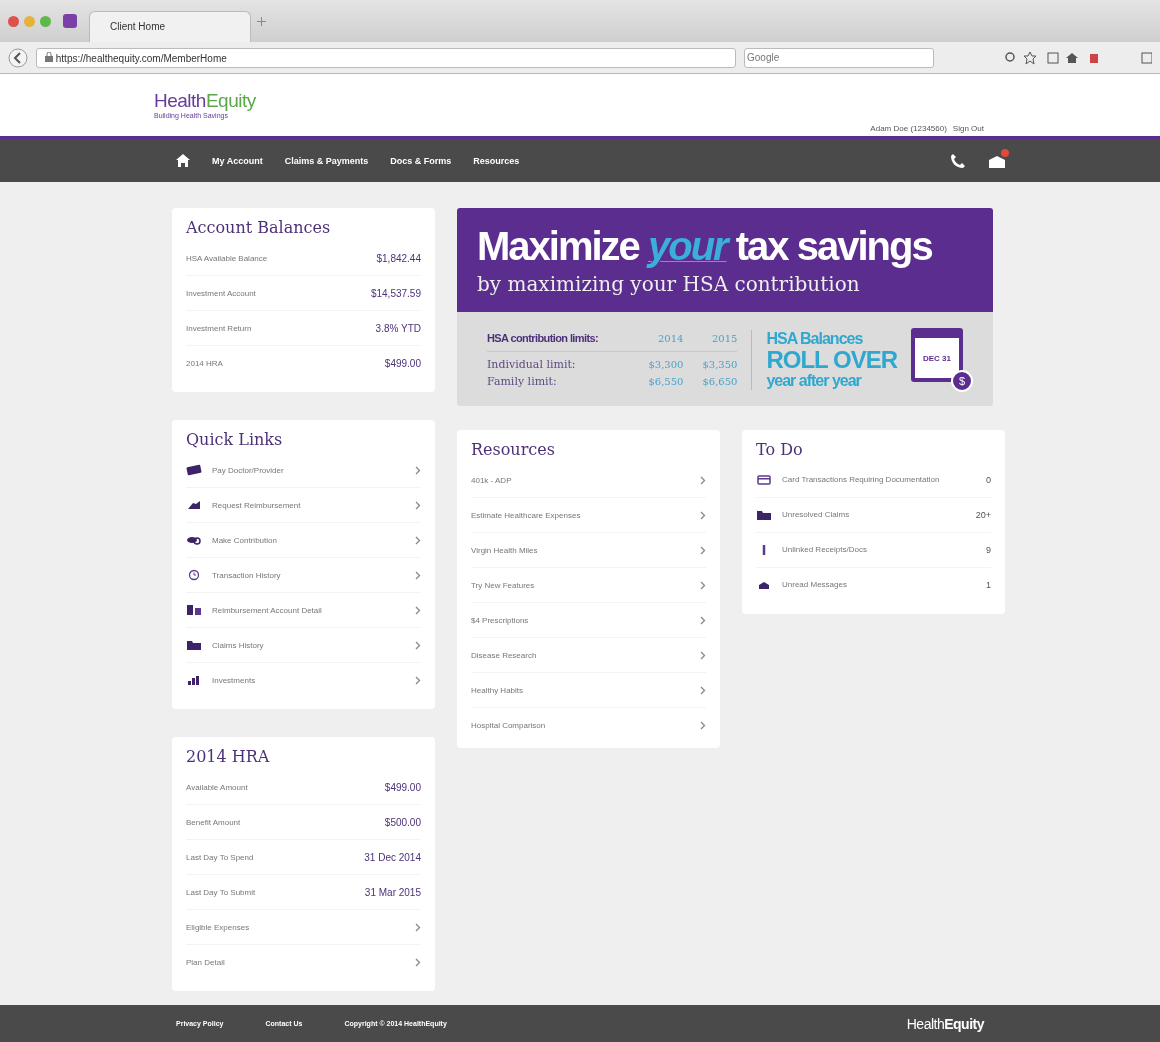 This screenshot has width=1160, height=1042. I want to click on money-icon, so click(194, 470).